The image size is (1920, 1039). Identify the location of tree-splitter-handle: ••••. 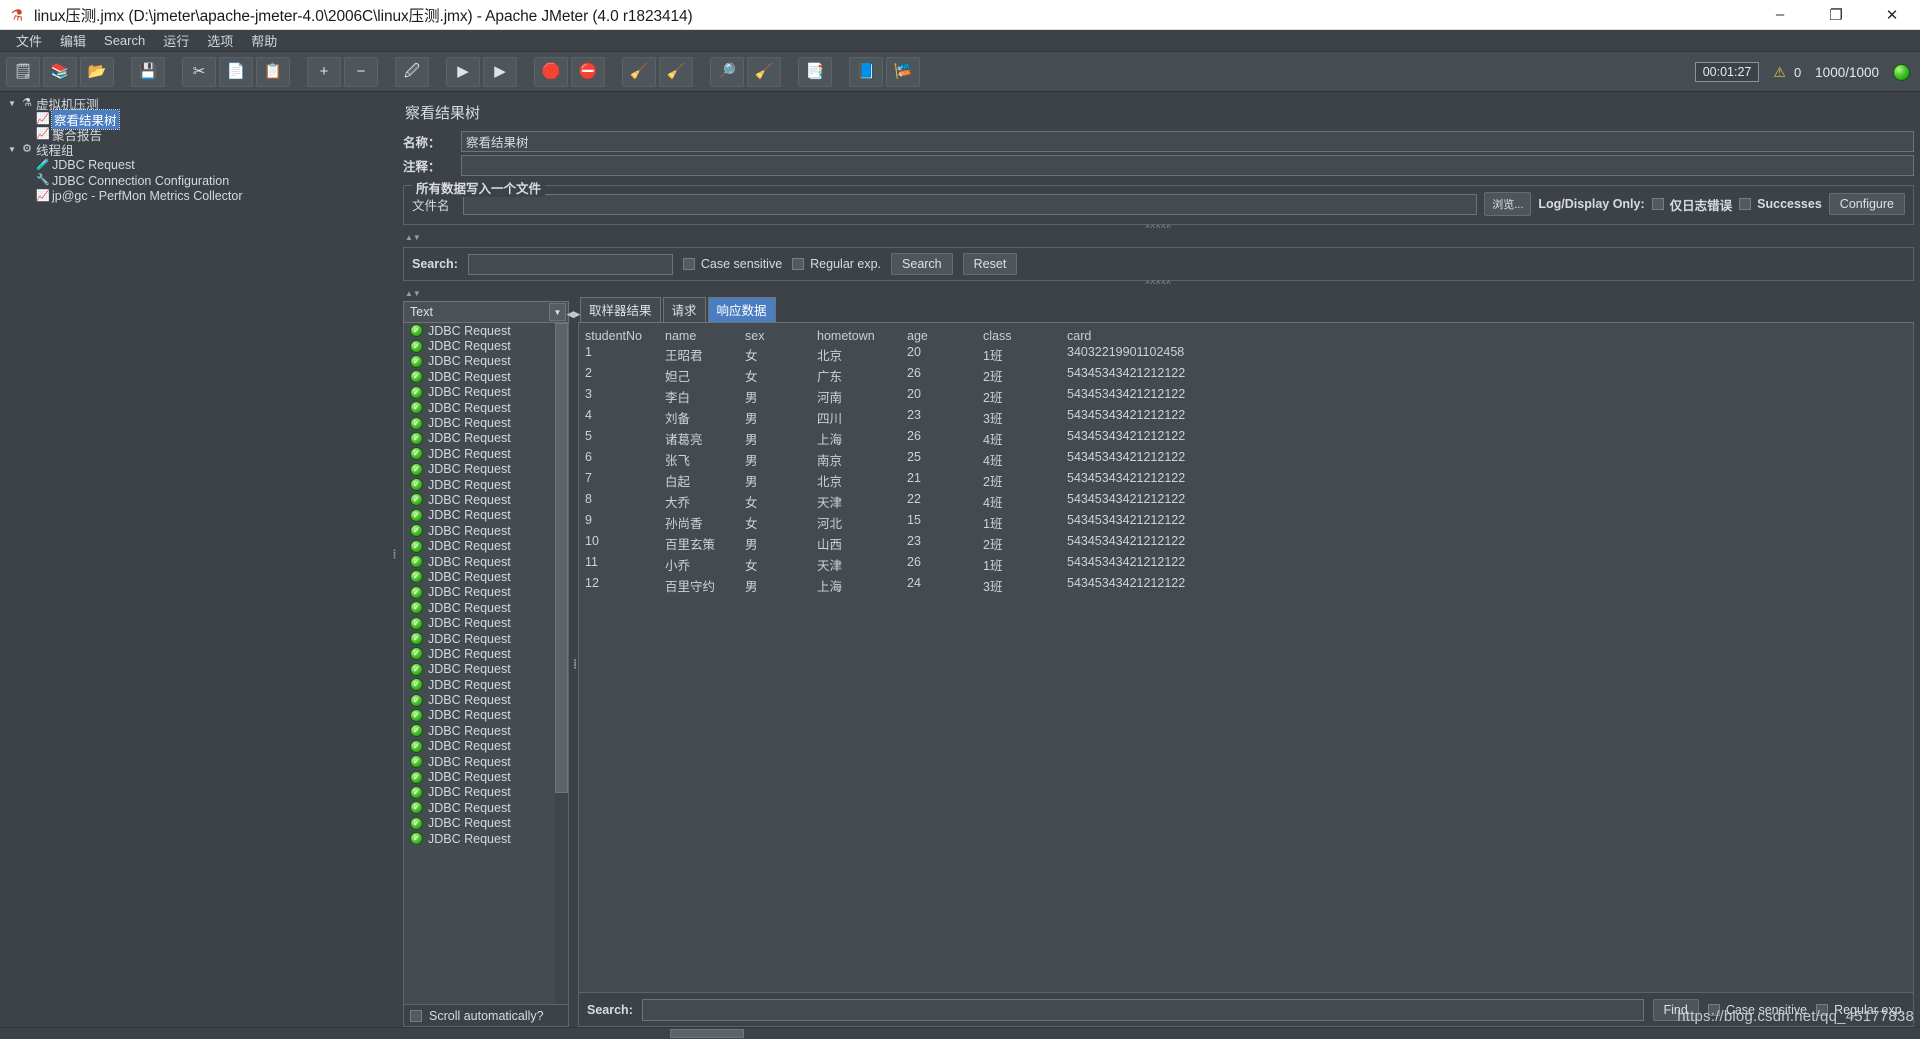
(393, 559).